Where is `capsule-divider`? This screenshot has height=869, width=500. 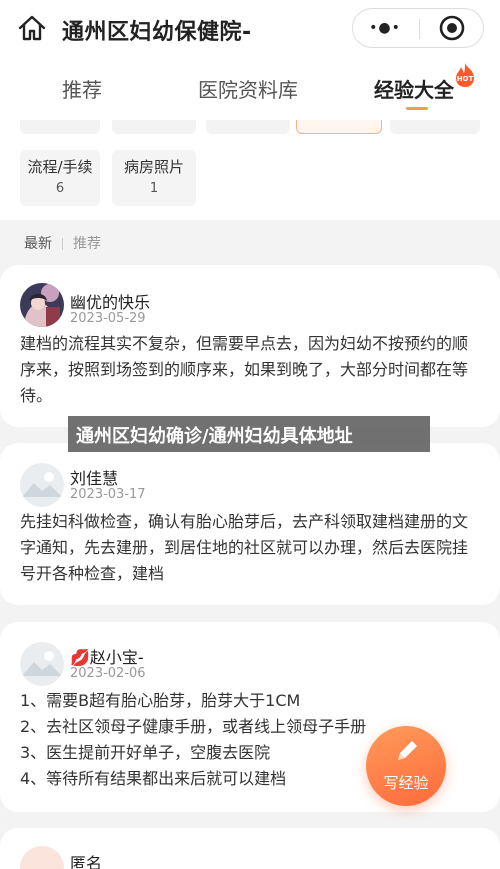 capsule-divider is located at coordinates (419, 29).